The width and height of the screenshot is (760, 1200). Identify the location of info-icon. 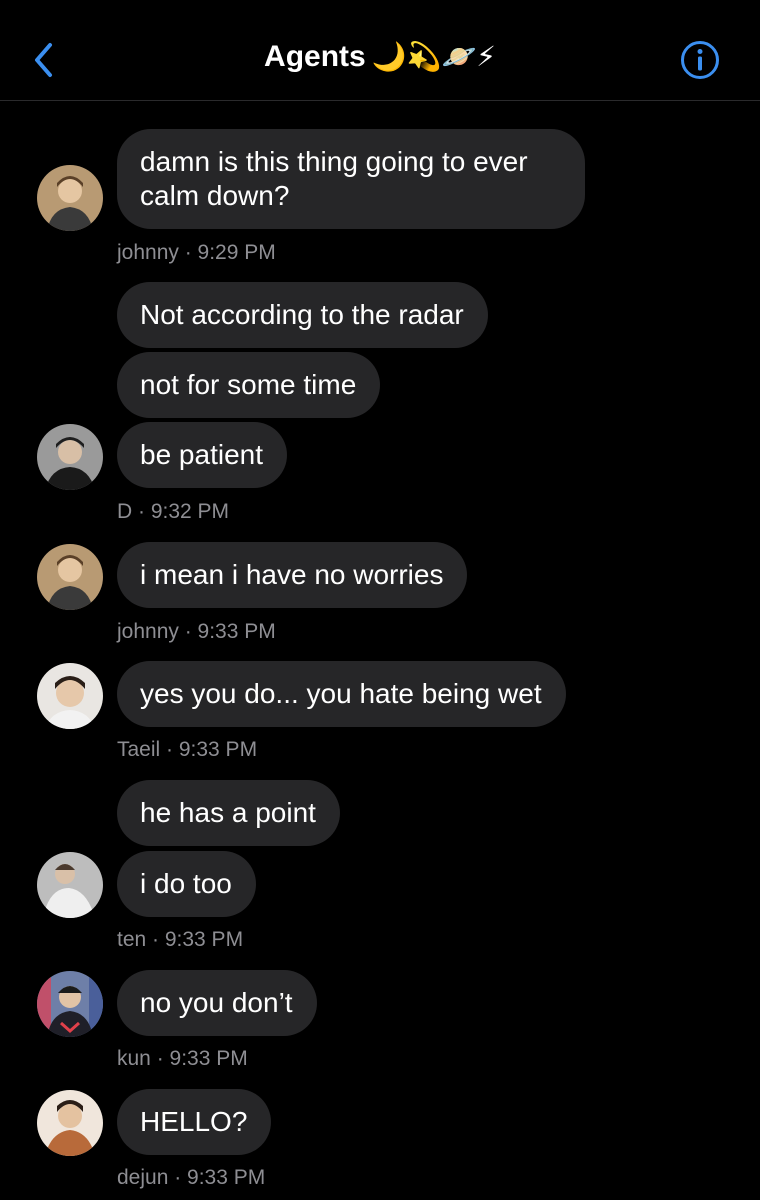
(700, 60).